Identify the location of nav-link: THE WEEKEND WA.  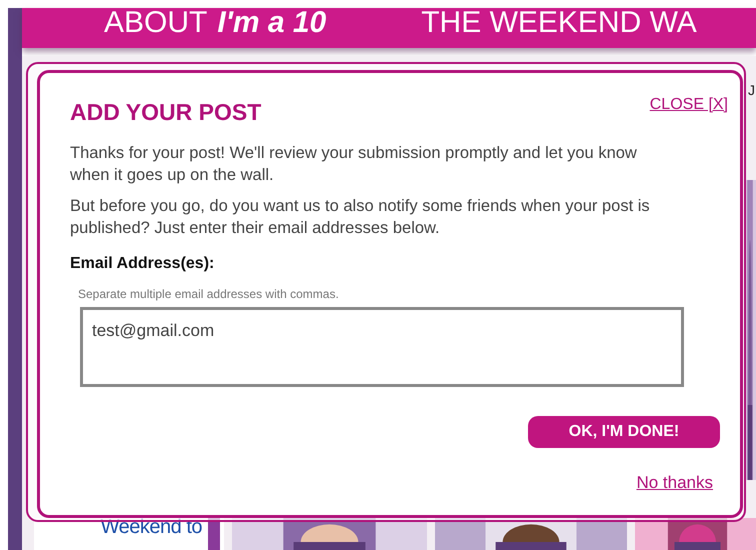
(559, 23).